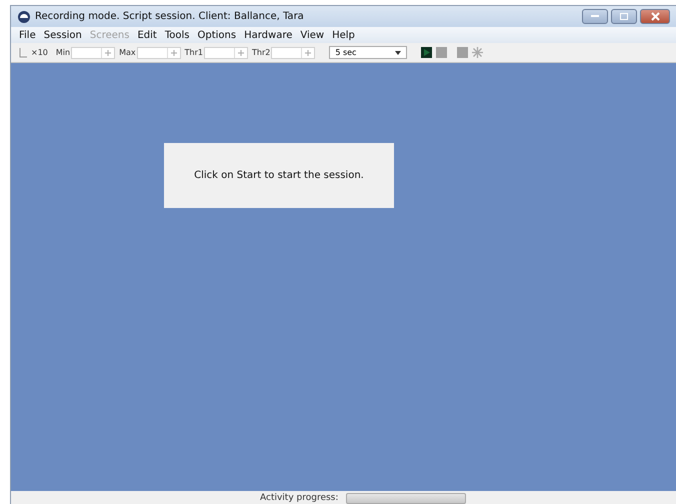 The width and height of the screenshot is (676, 504). I want to click on minimize-button, so click(595, 16).